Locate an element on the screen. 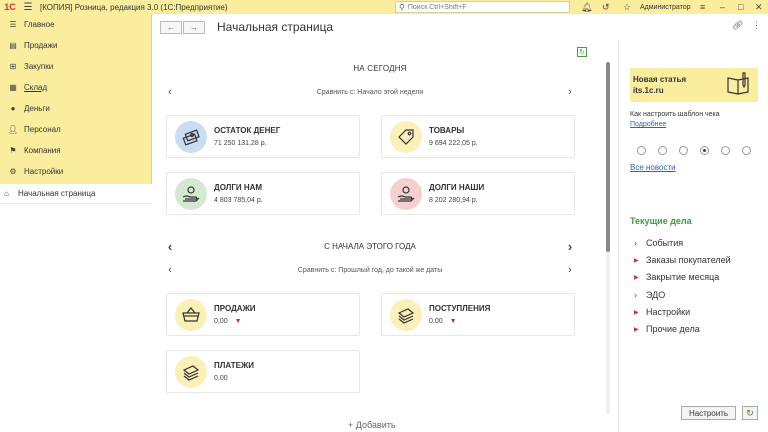  news-banner: Новая статья its.1c.ru is located at coordinates (694, 85).